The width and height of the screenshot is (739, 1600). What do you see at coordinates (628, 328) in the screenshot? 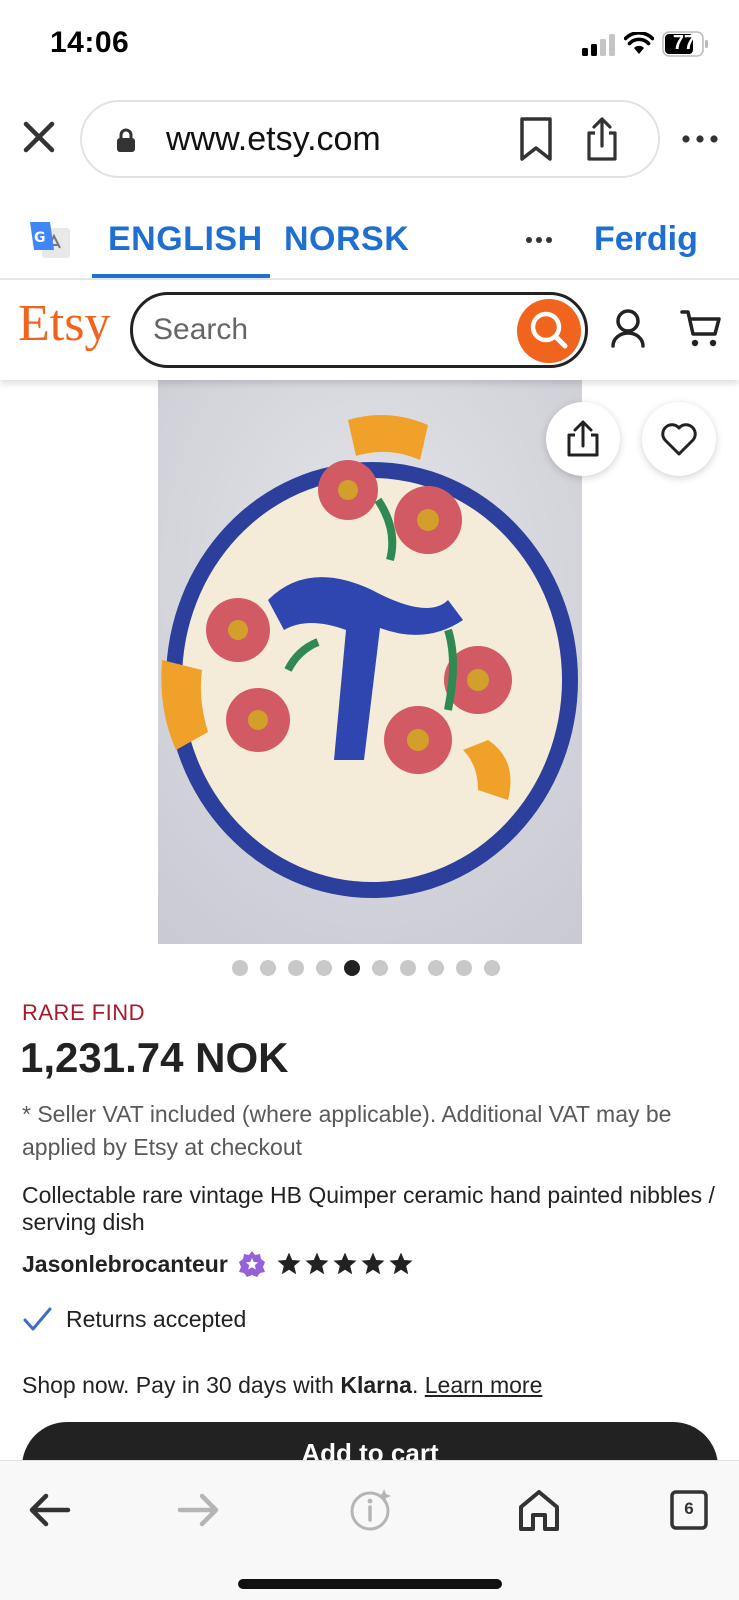
I see `account-icon` at bounding box center [628, 328].